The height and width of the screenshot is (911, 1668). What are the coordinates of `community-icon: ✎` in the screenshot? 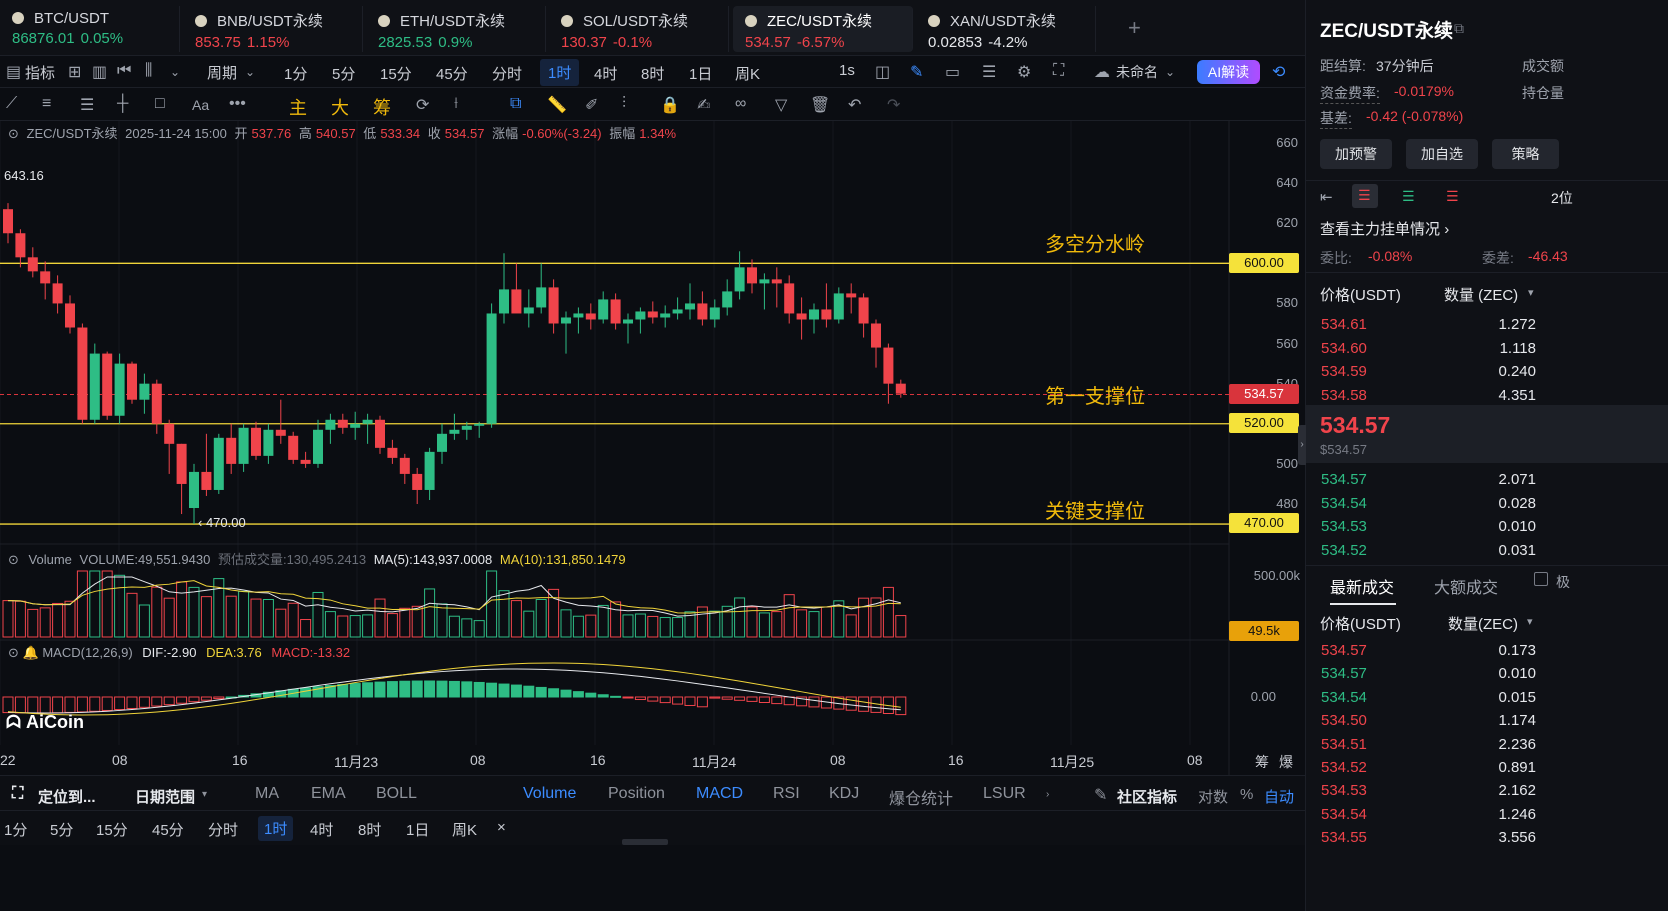 It's located at (1100, 795).